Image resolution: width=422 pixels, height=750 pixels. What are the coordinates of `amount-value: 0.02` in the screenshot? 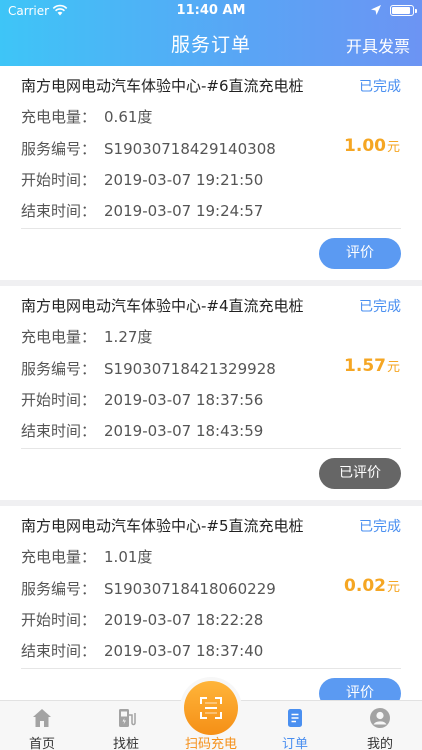 It's located at (365, 586).